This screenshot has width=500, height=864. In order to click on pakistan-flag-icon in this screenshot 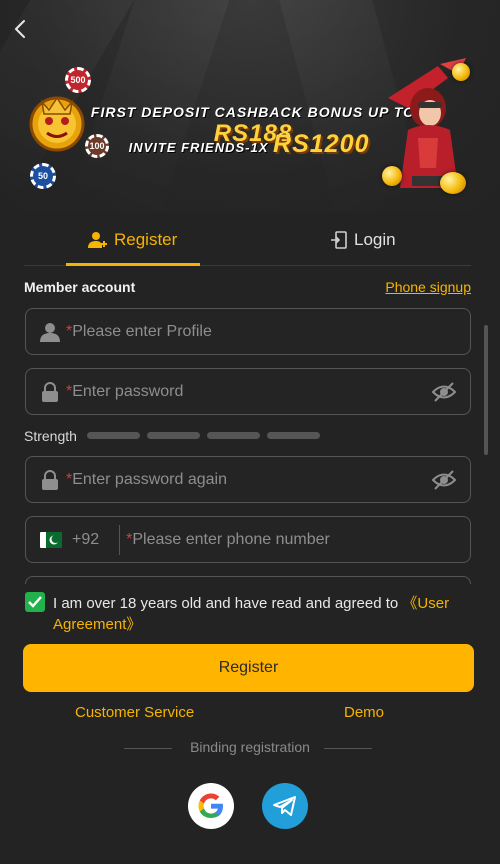, I will do `click(51, 539)`.